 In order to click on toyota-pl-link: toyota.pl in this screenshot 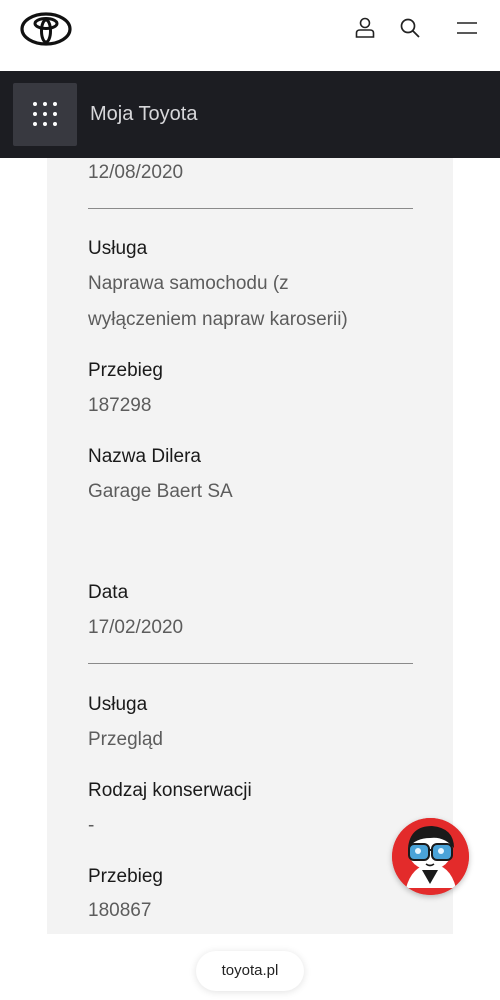, I will do `click(250, 971)`.